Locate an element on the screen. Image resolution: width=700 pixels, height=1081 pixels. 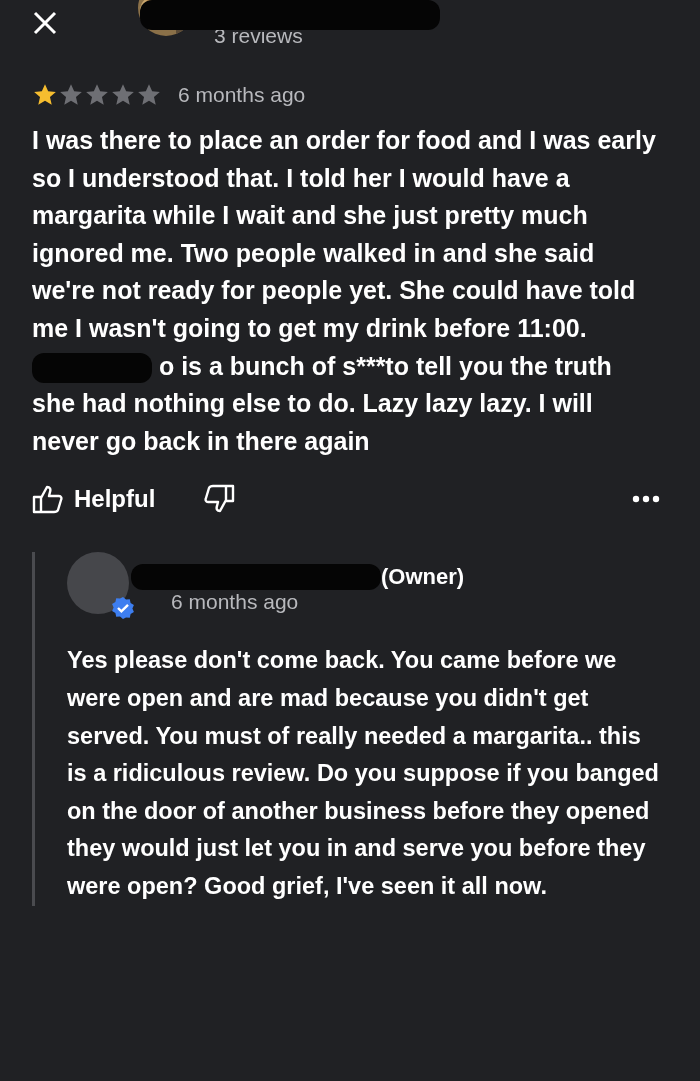
thumbs-up-icon is located at coordinates (48, 499).